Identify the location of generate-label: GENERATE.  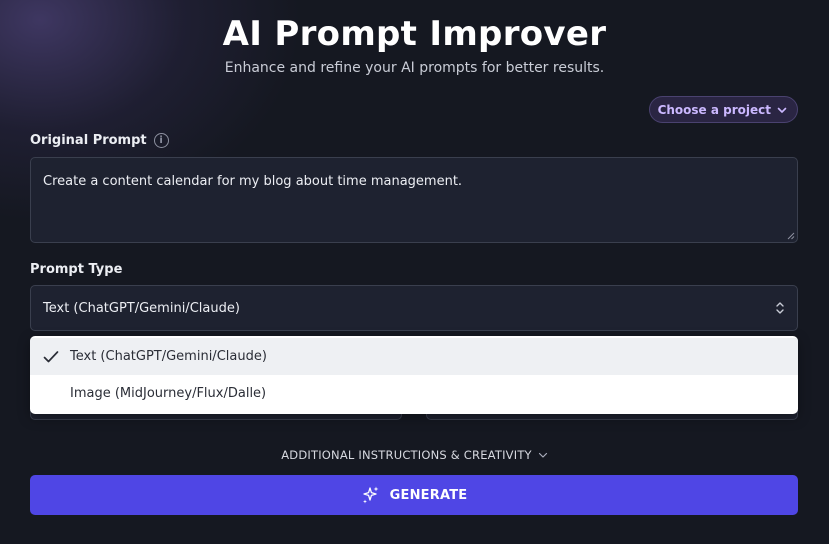
(428, 495).